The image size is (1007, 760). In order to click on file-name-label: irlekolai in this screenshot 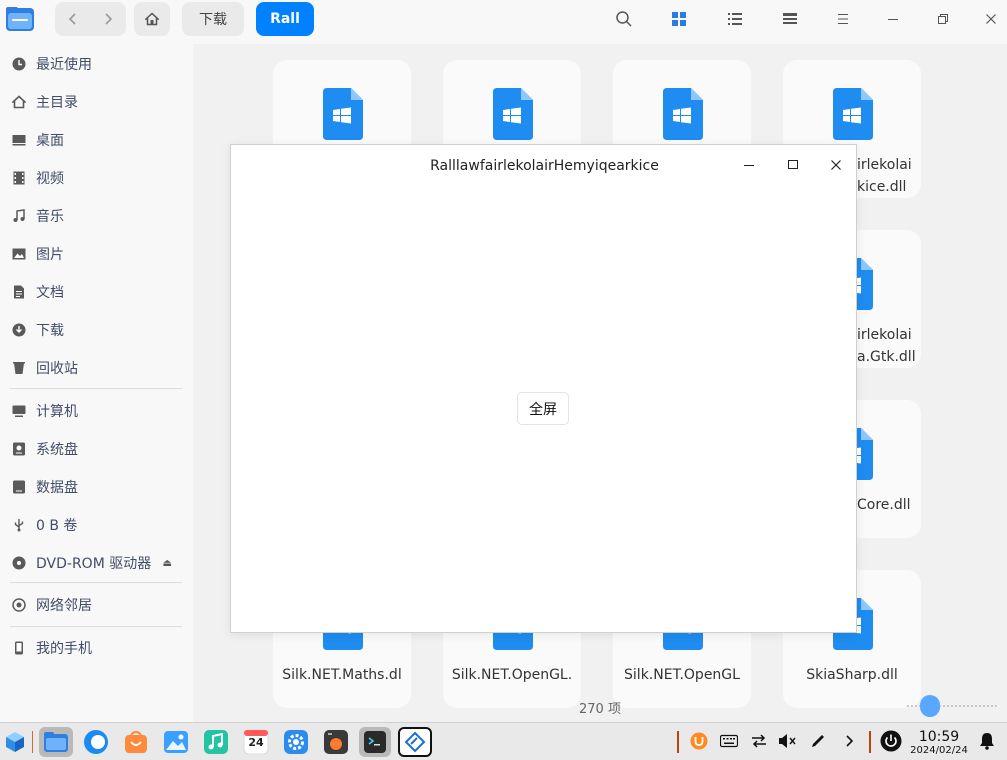, I will do `click(884, 165)`.